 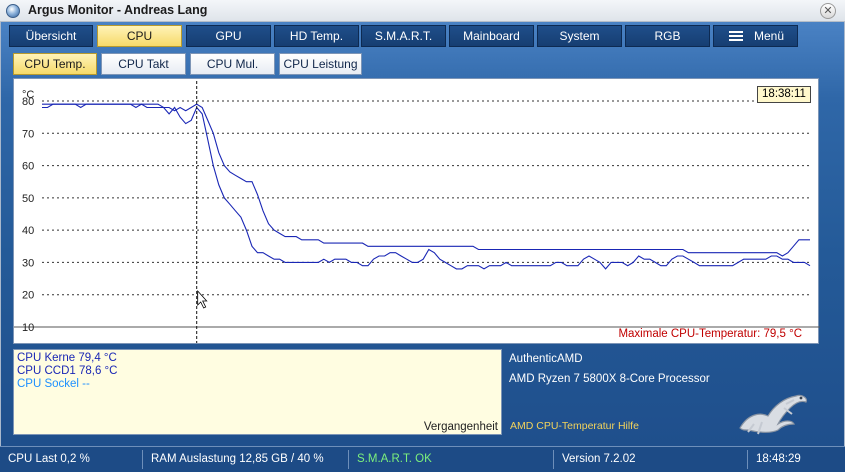 What do you see at coordinates (574, 426) in the screenshot?
I see `cpu-temperature-help-link: AMD CPU-Temperatur Hilfe` at bounding box center [574, 426].